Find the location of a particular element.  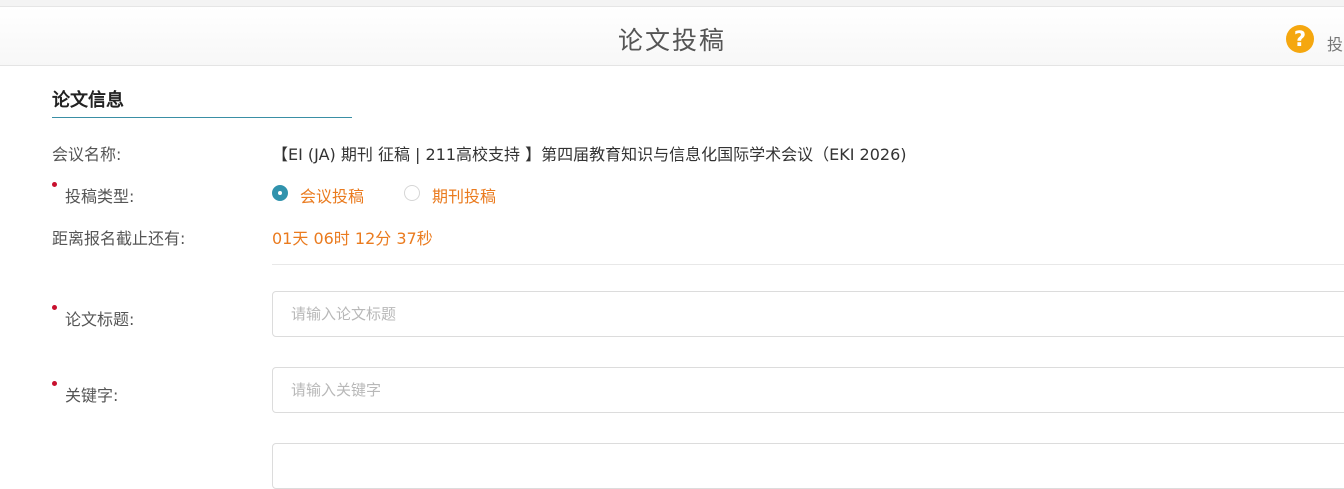

help-link-label: 投 is located at coordinates (1335, 43).